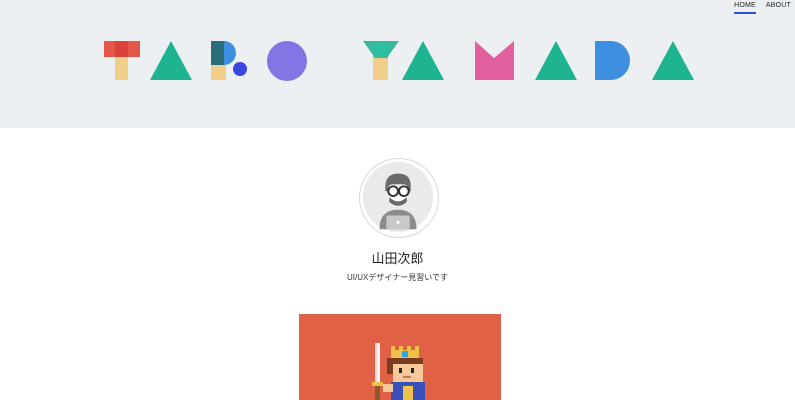  What do you see at coordinates (494, 60) in the screenshot?
I see `logo-letter-m` at bounding box center [494, 60].